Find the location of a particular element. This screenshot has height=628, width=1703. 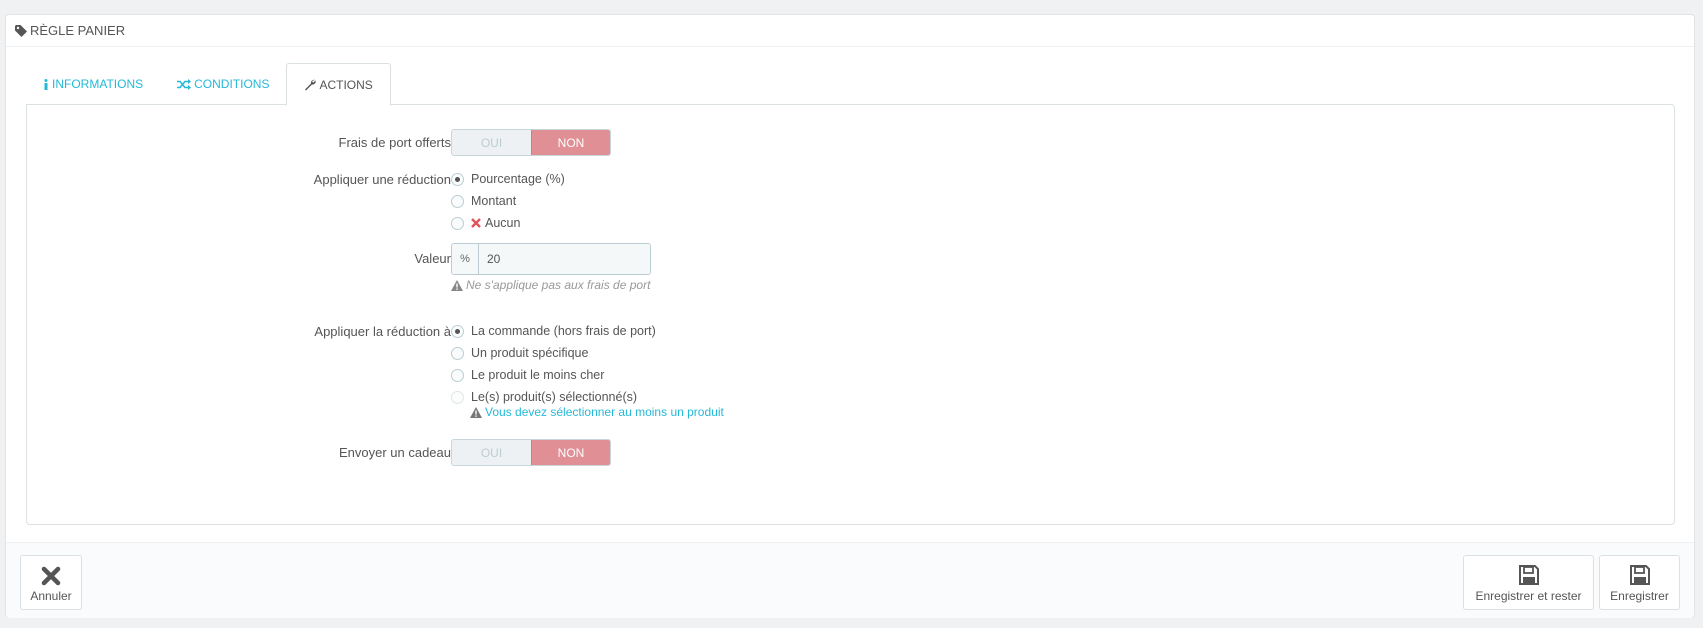

save-button: Enregistrer is located at coordinates (1639, 582).